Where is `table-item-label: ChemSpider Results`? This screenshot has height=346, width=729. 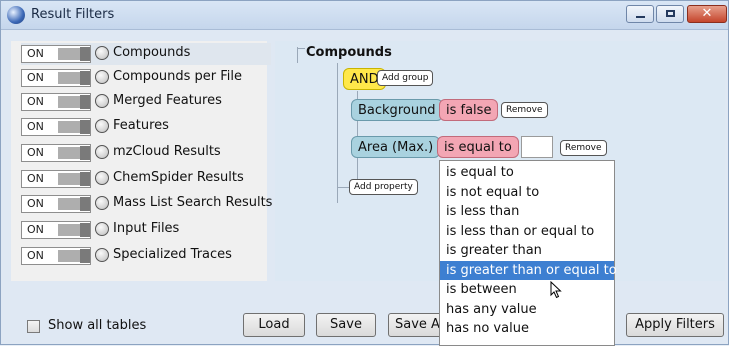 table-item-label: ChemSpider Results is located at coordinates (178, 177).